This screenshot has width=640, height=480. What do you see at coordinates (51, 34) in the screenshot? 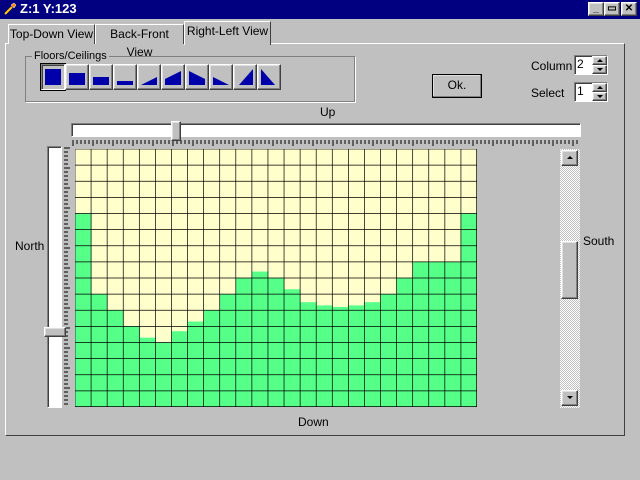
I see `tab-top-down-view: Top-Down View` at bounding box center [51, 34].